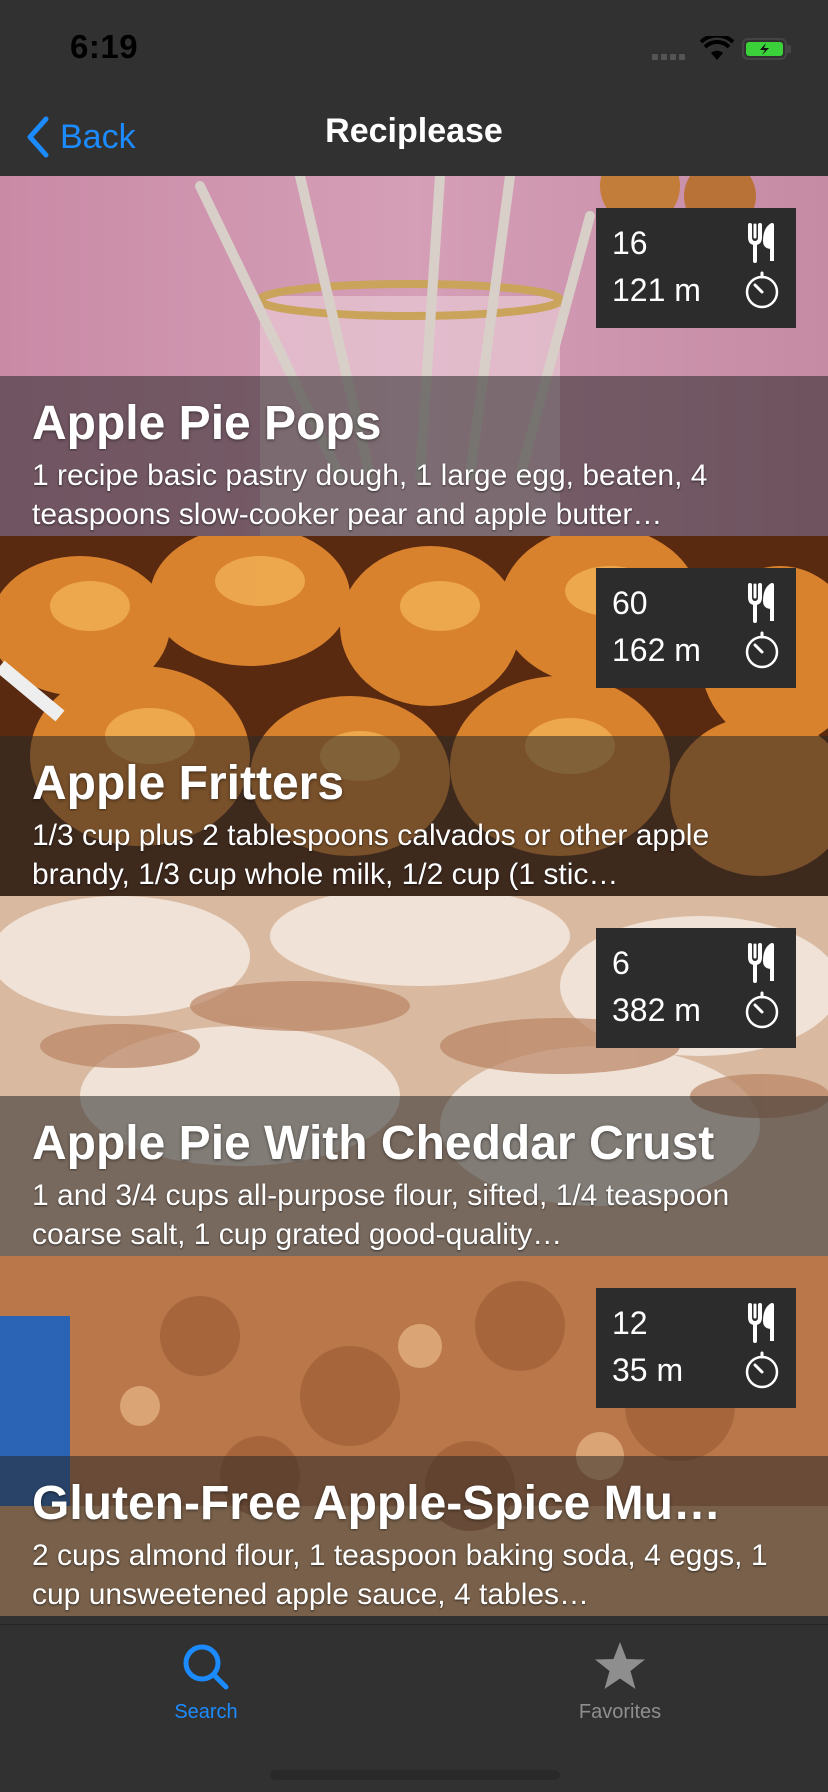  I want to click on tab-label: Favorites, so click(620, 1712).